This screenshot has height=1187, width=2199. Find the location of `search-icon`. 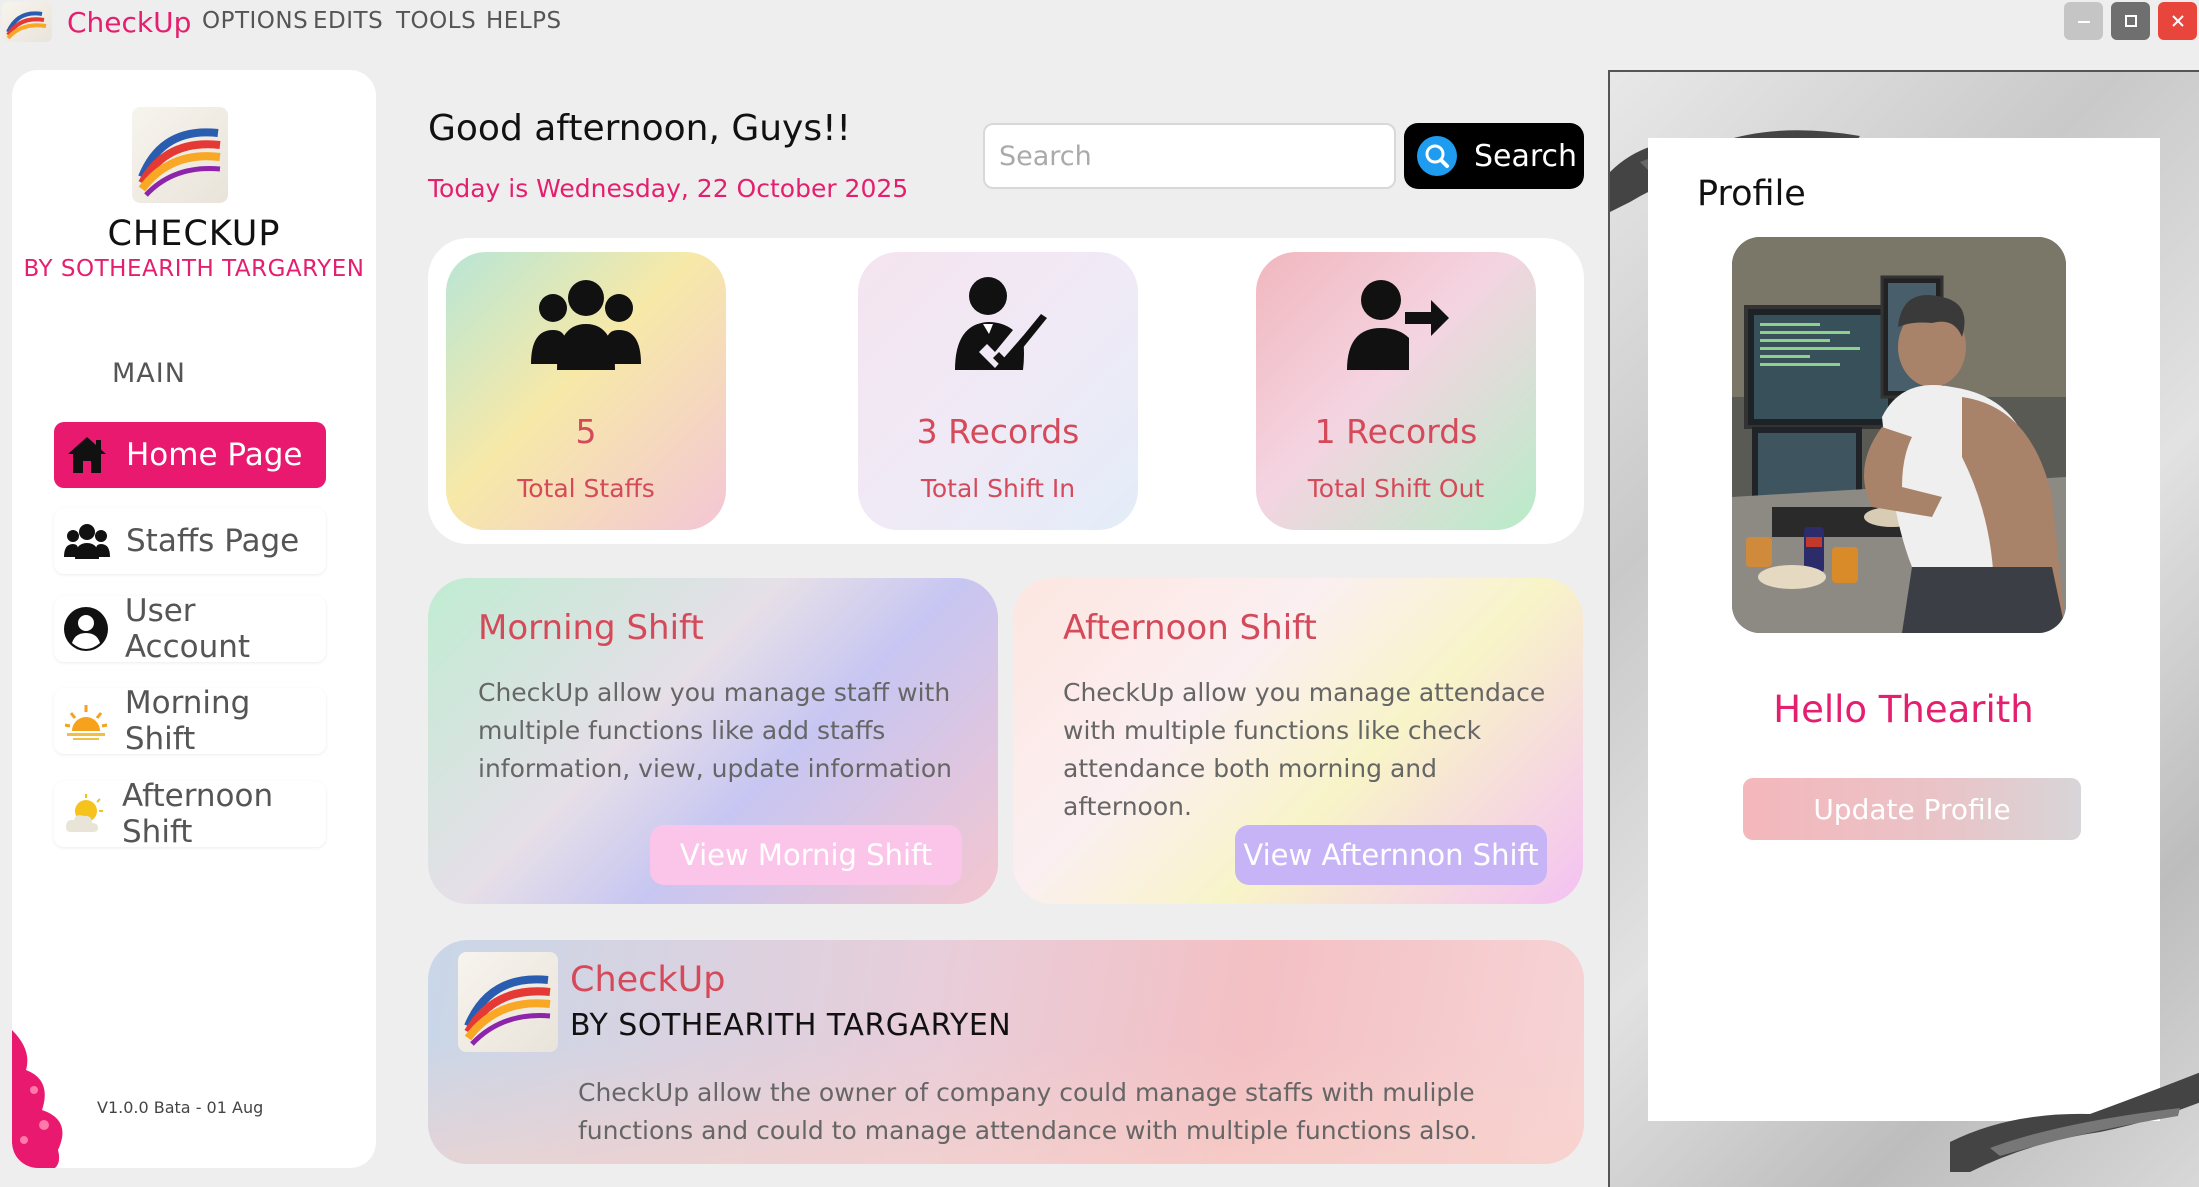

search-icon is located at coordinates (1437, 156).